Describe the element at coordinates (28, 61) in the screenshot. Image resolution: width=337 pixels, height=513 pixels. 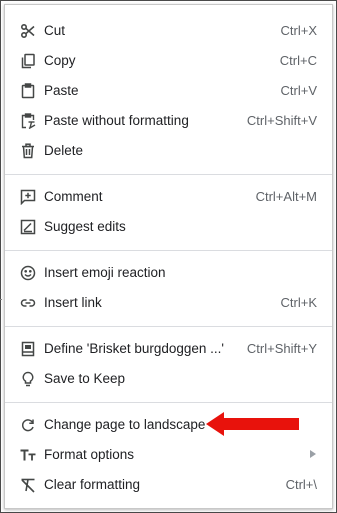
I see `copy-icon` at that location.